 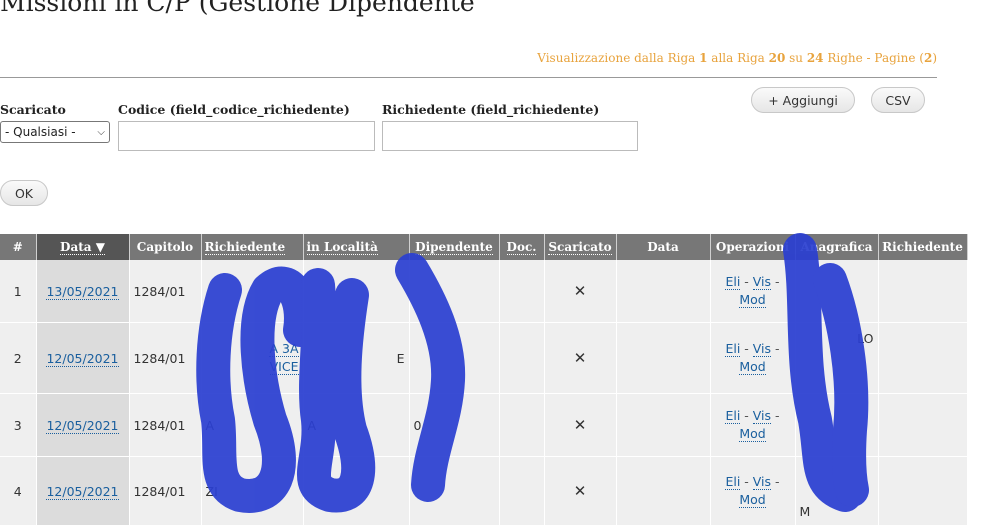 I want to click on ok-button: OK, so click(x=24, y=193).